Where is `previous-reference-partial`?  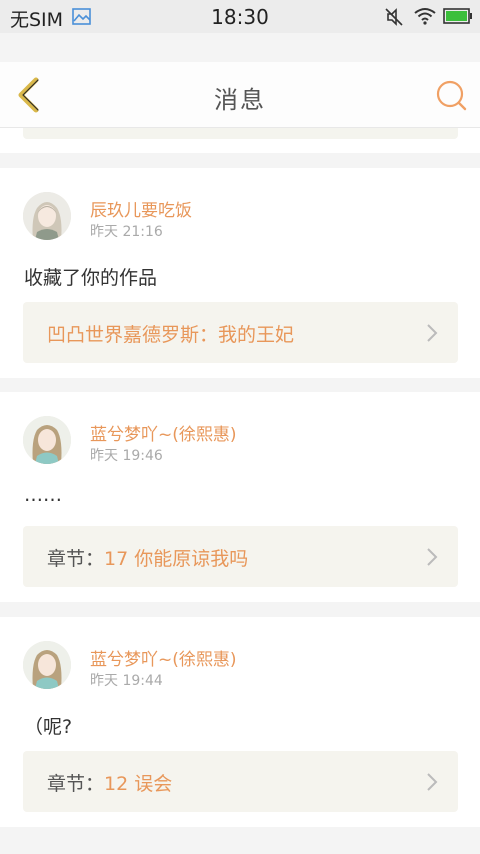 previous-reference-partial is located at coordinates (240, 133).